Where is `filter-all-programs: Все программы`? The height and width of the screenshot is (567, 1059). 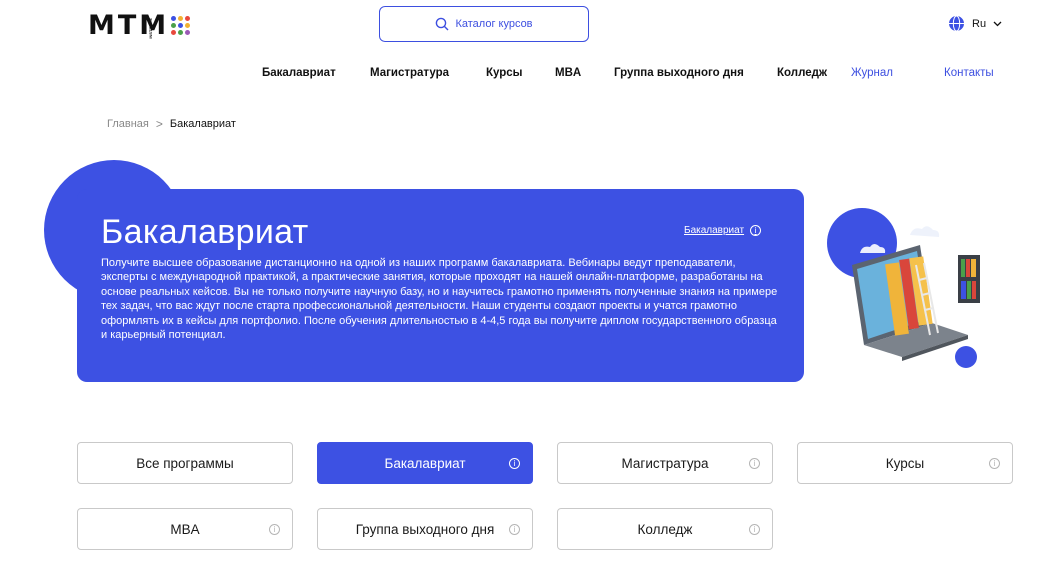
filter-all-programs: Все программы is located at coordinates (185, 463).